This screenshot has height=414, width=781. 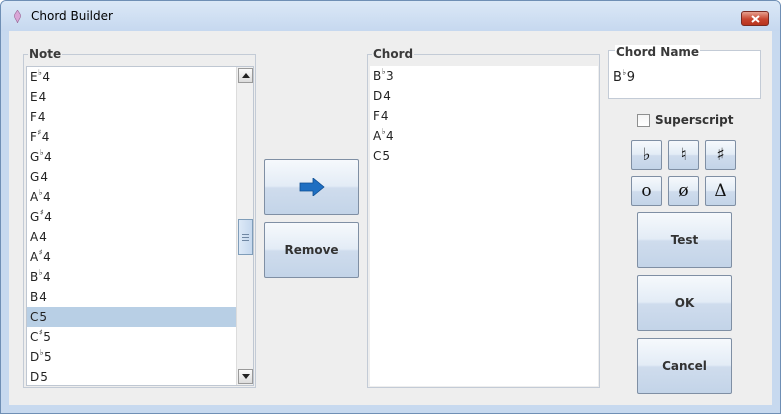 What do you see at coordinates (131, 157) in the screenshot?
I see `list-item: G♭4` at bounding box center [131, 157].